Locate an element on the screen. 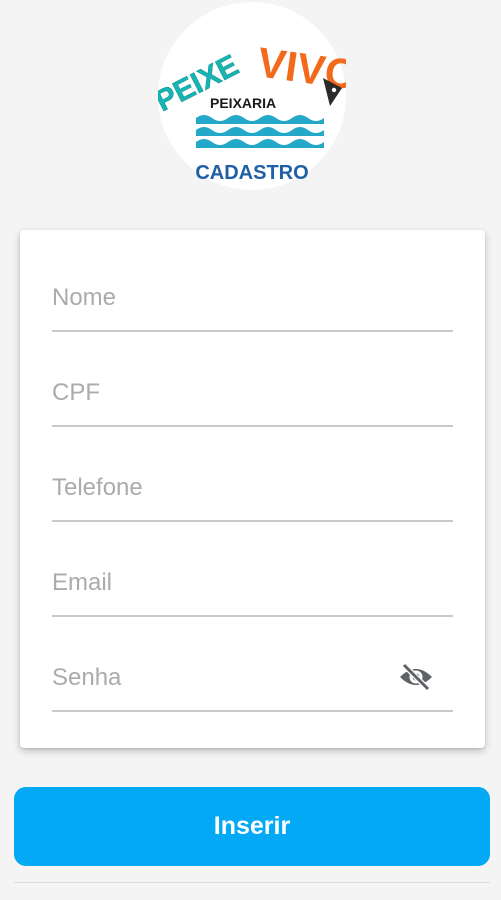 Image resolution: width=501 pixels, height=900 pixels. nome-field is located at coordinates (252, 301).